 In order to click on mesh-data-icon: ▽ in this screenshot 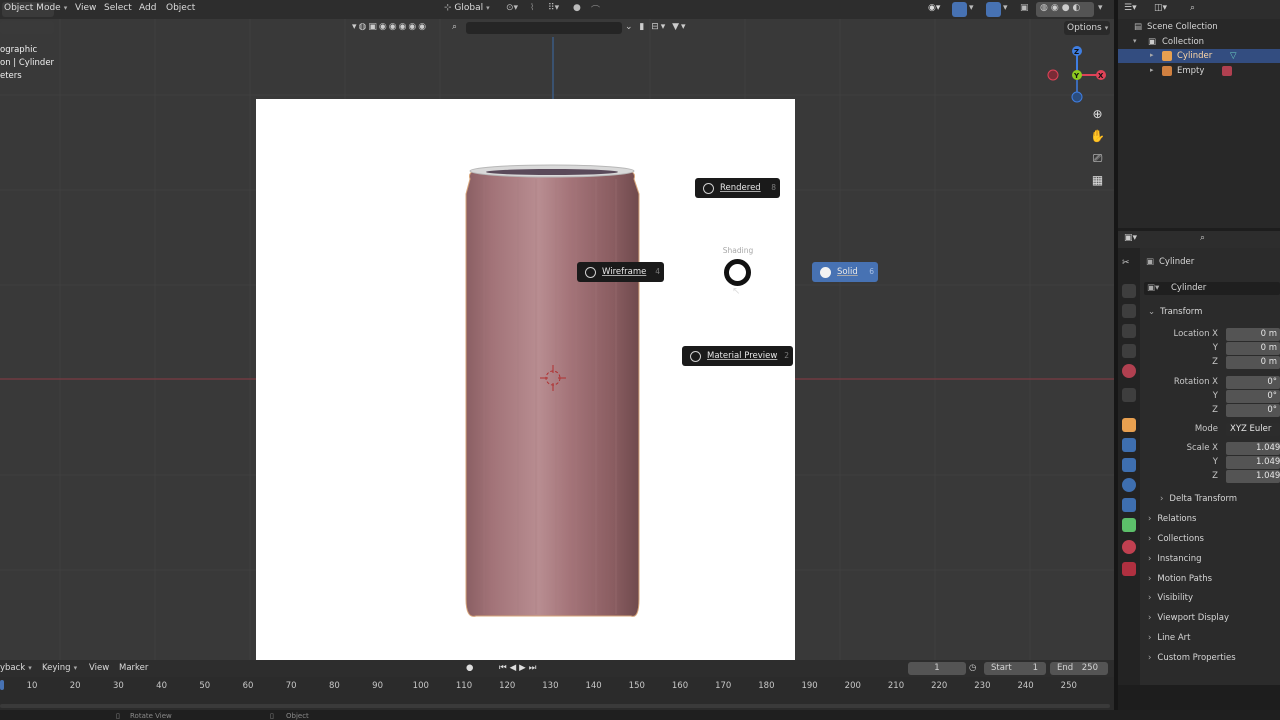, I will do `click(1233, 56)`.